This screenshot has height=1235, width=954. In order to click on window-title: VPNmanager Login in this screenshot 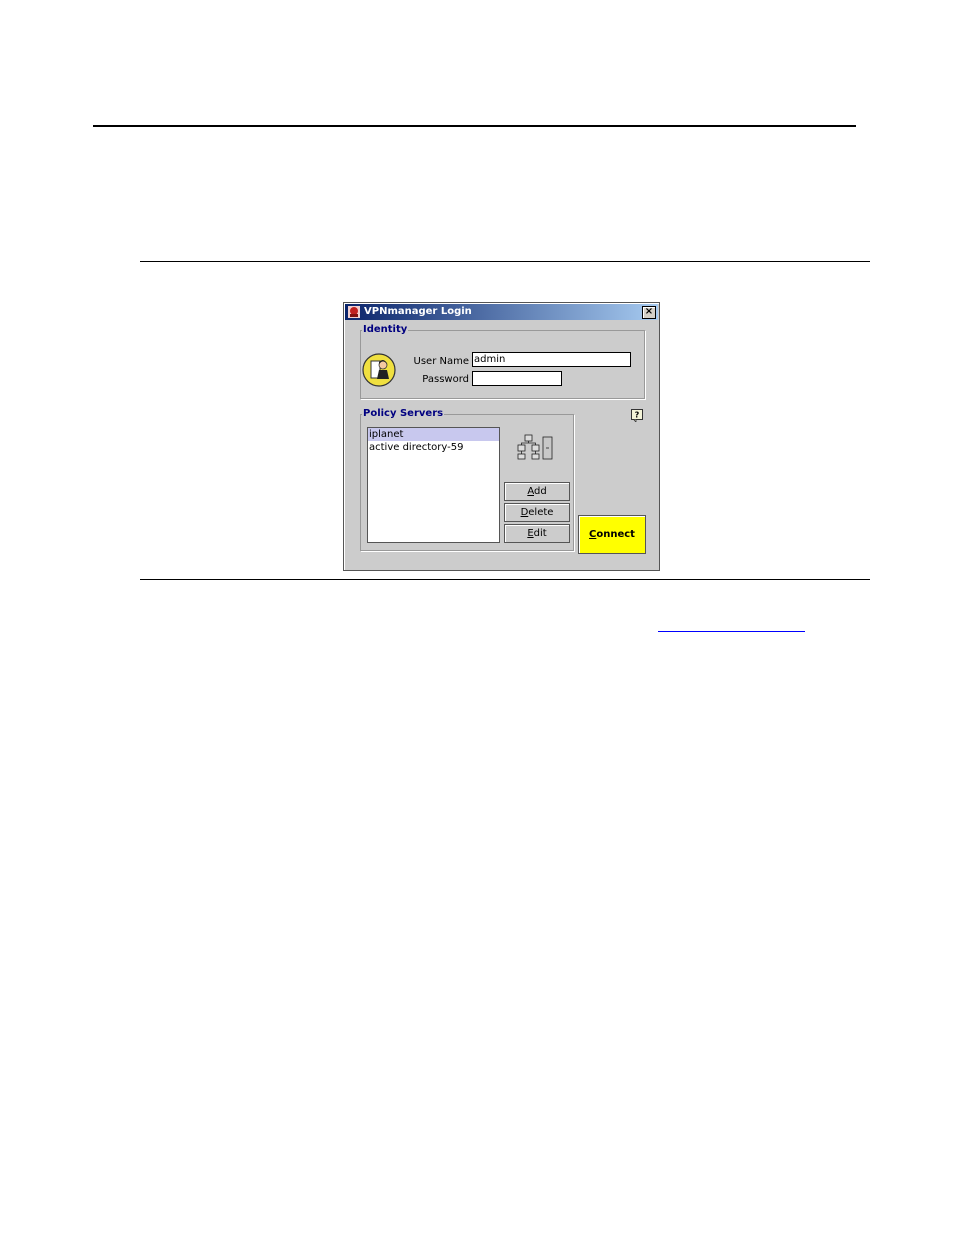, I will do `click(418, 311)`.